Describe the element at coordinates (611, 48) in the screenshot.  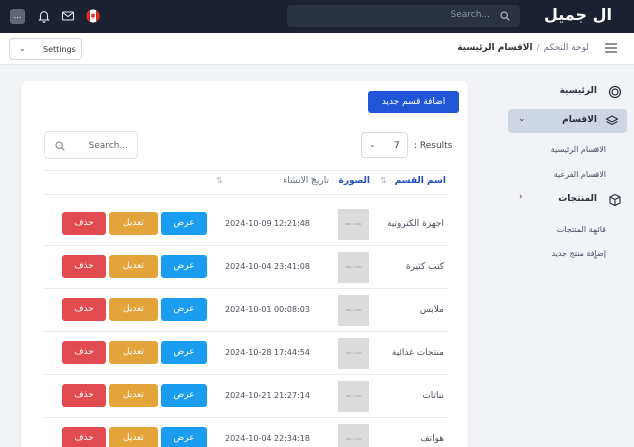
I see `menu-toggle-icon` at that location.